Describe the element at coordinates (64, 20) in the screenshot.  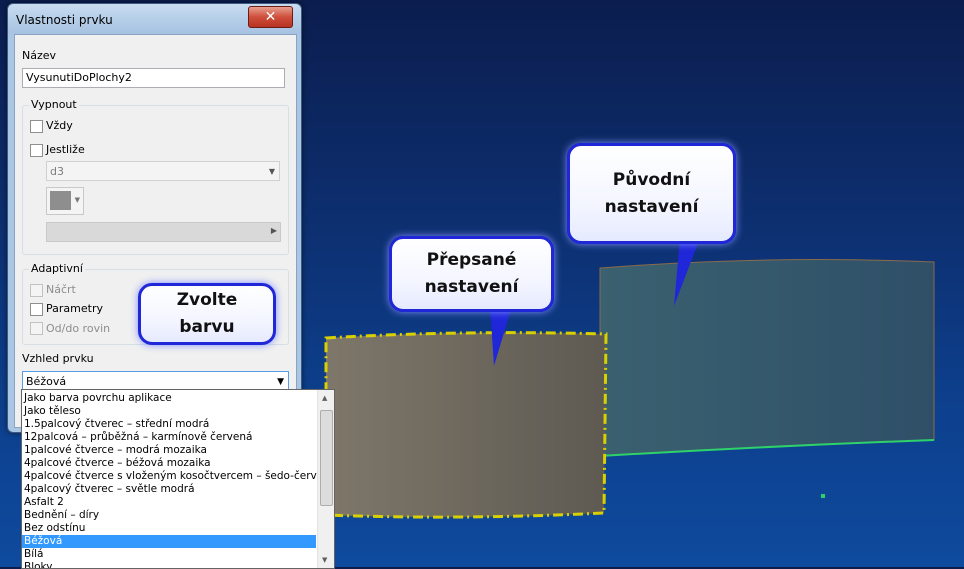
I see `dialog-title: Vlastnosti prvku` at that location.